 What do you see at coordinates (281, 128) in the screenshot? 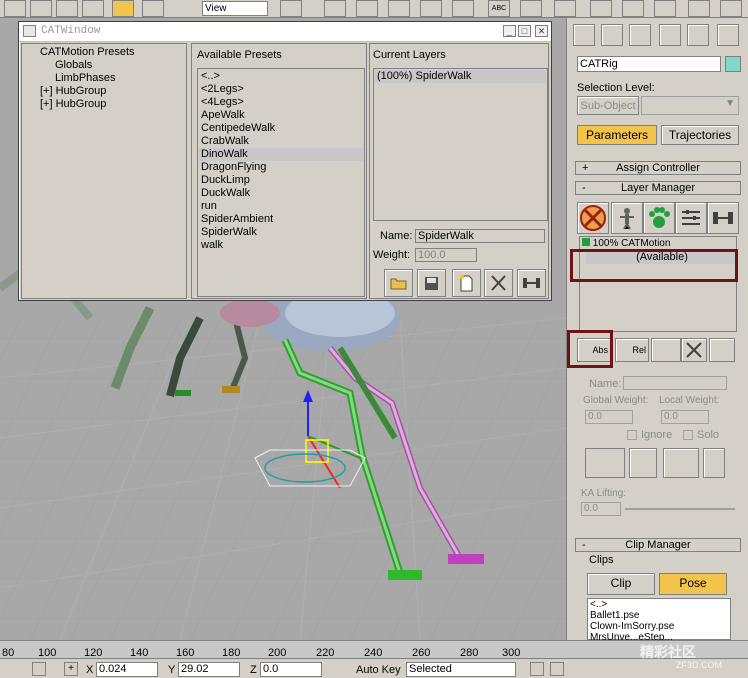
I see `list-item: CentipedeWalk` at bounding box center [281, 128].